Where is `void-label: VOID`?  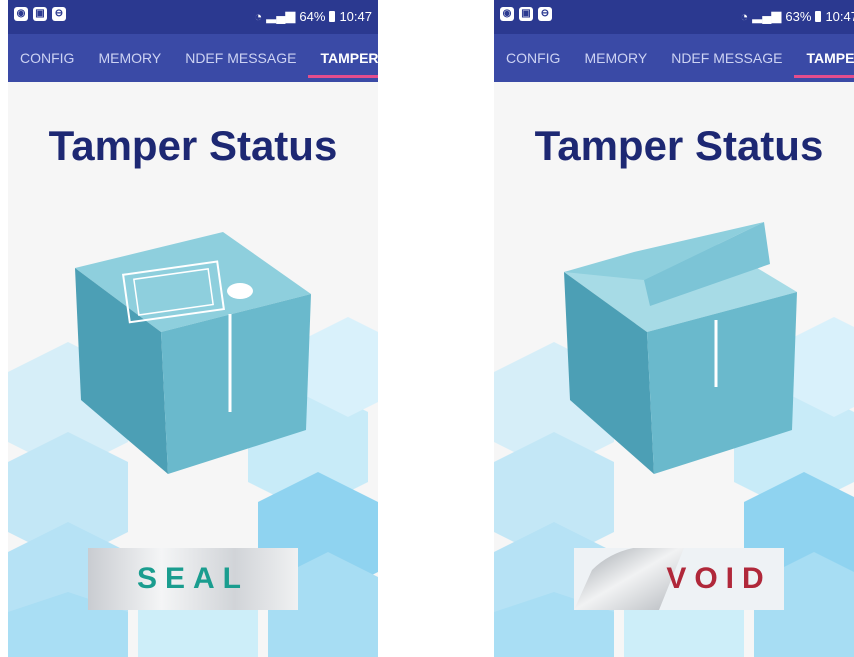 void-label: VOID is located at coordinates (719, 578).